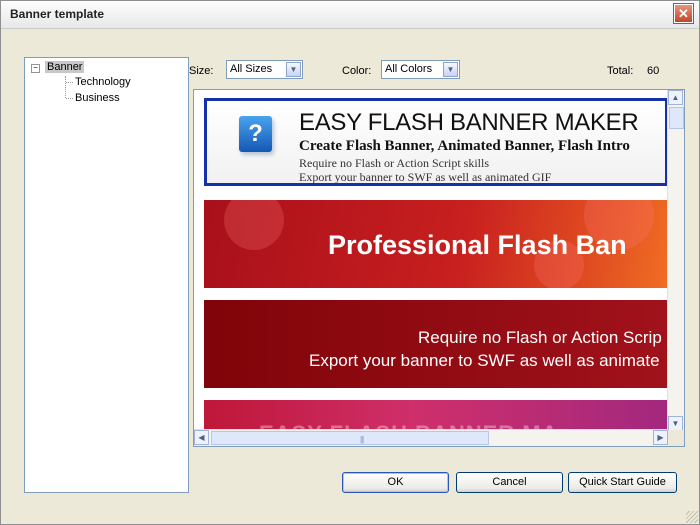  I want to click on grip-icon: |||, so click(362, 439).